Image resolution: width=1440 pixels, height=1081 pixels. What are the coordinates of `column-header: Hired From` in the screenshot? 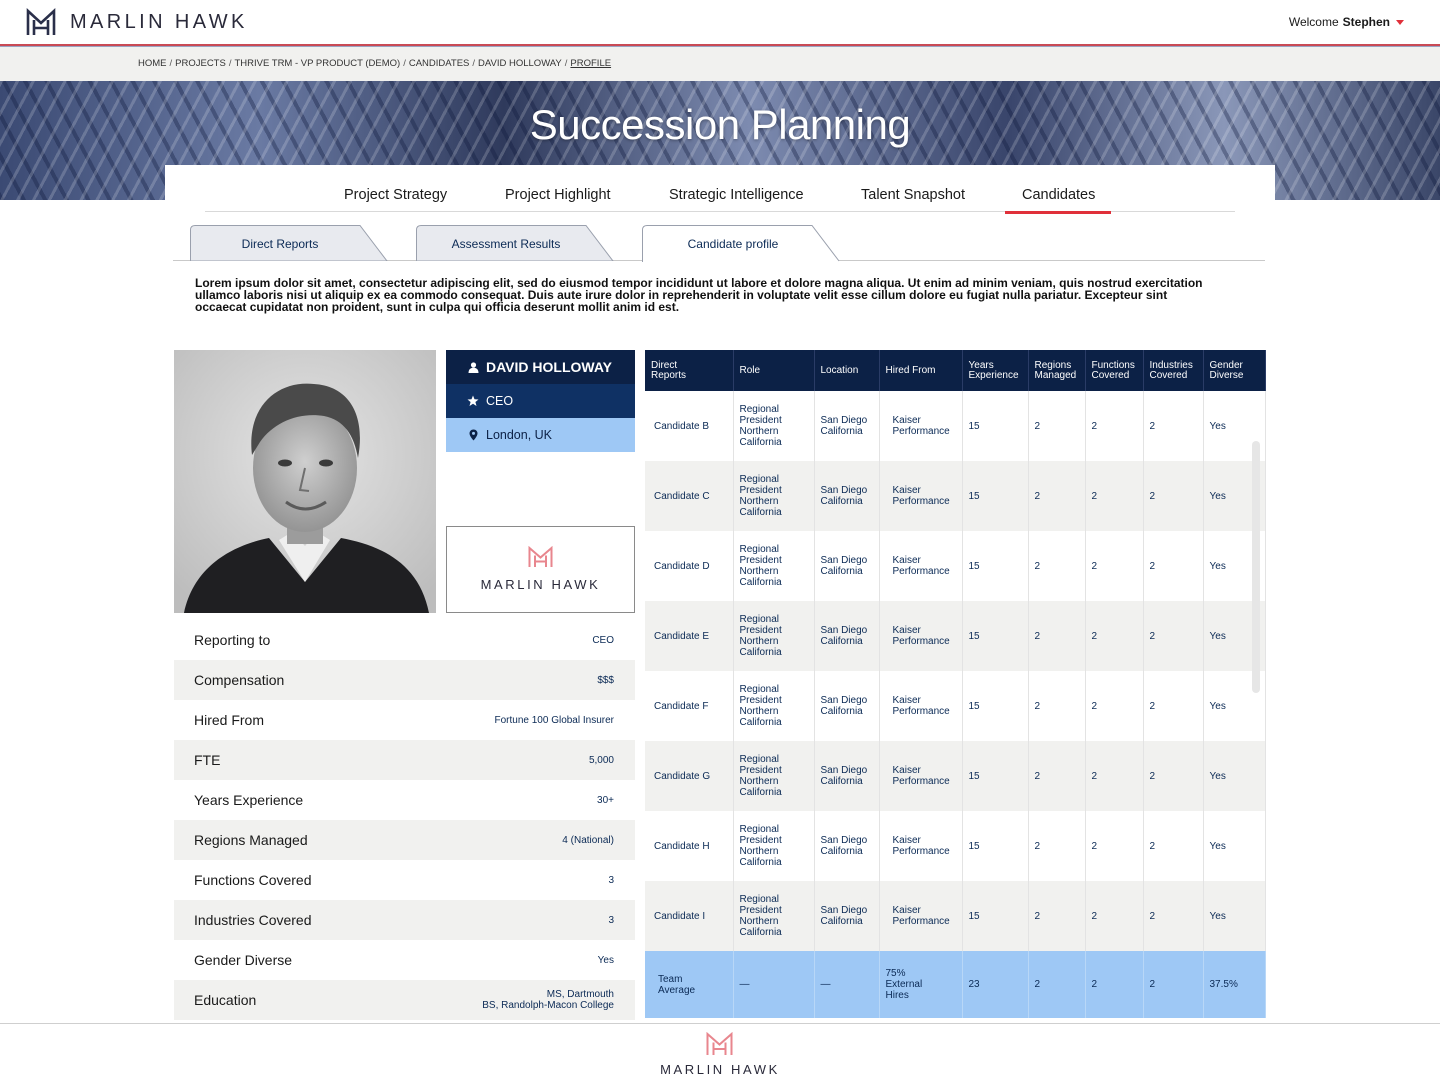 It's located at (921, 370).